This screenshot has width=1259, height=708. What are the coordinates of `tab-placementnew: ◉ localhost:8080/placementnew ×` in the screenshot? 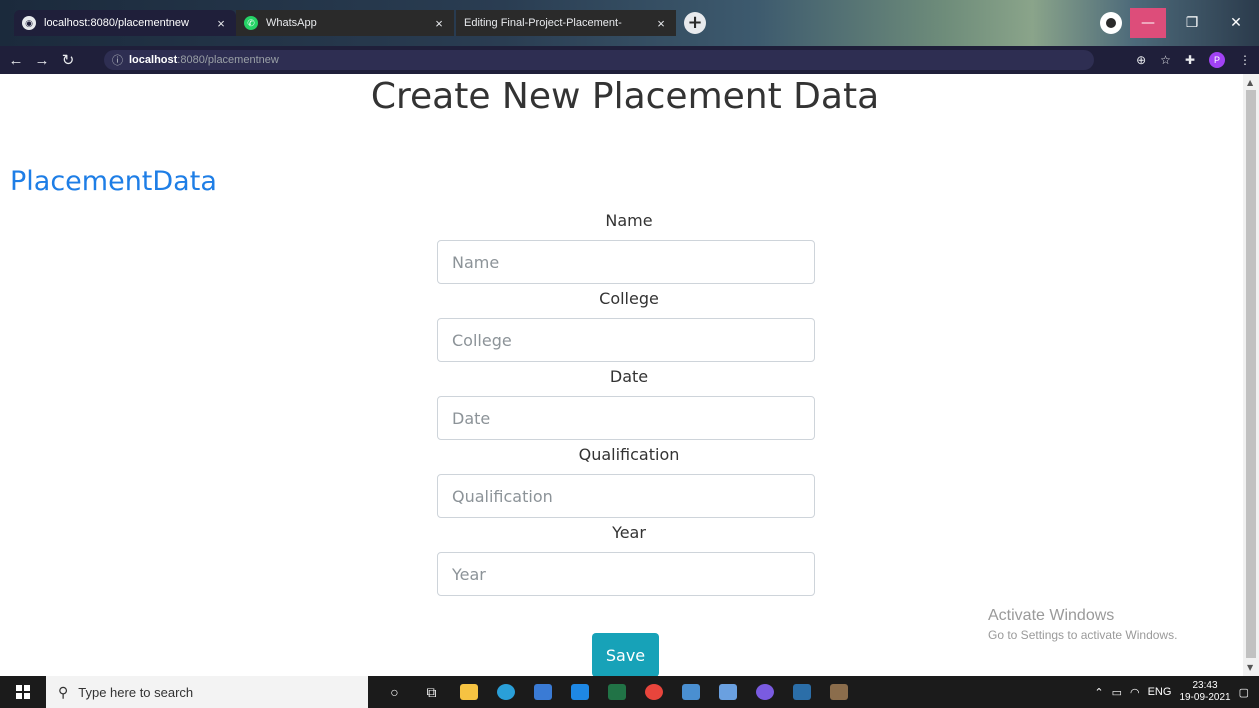 It's located at (125, 23).